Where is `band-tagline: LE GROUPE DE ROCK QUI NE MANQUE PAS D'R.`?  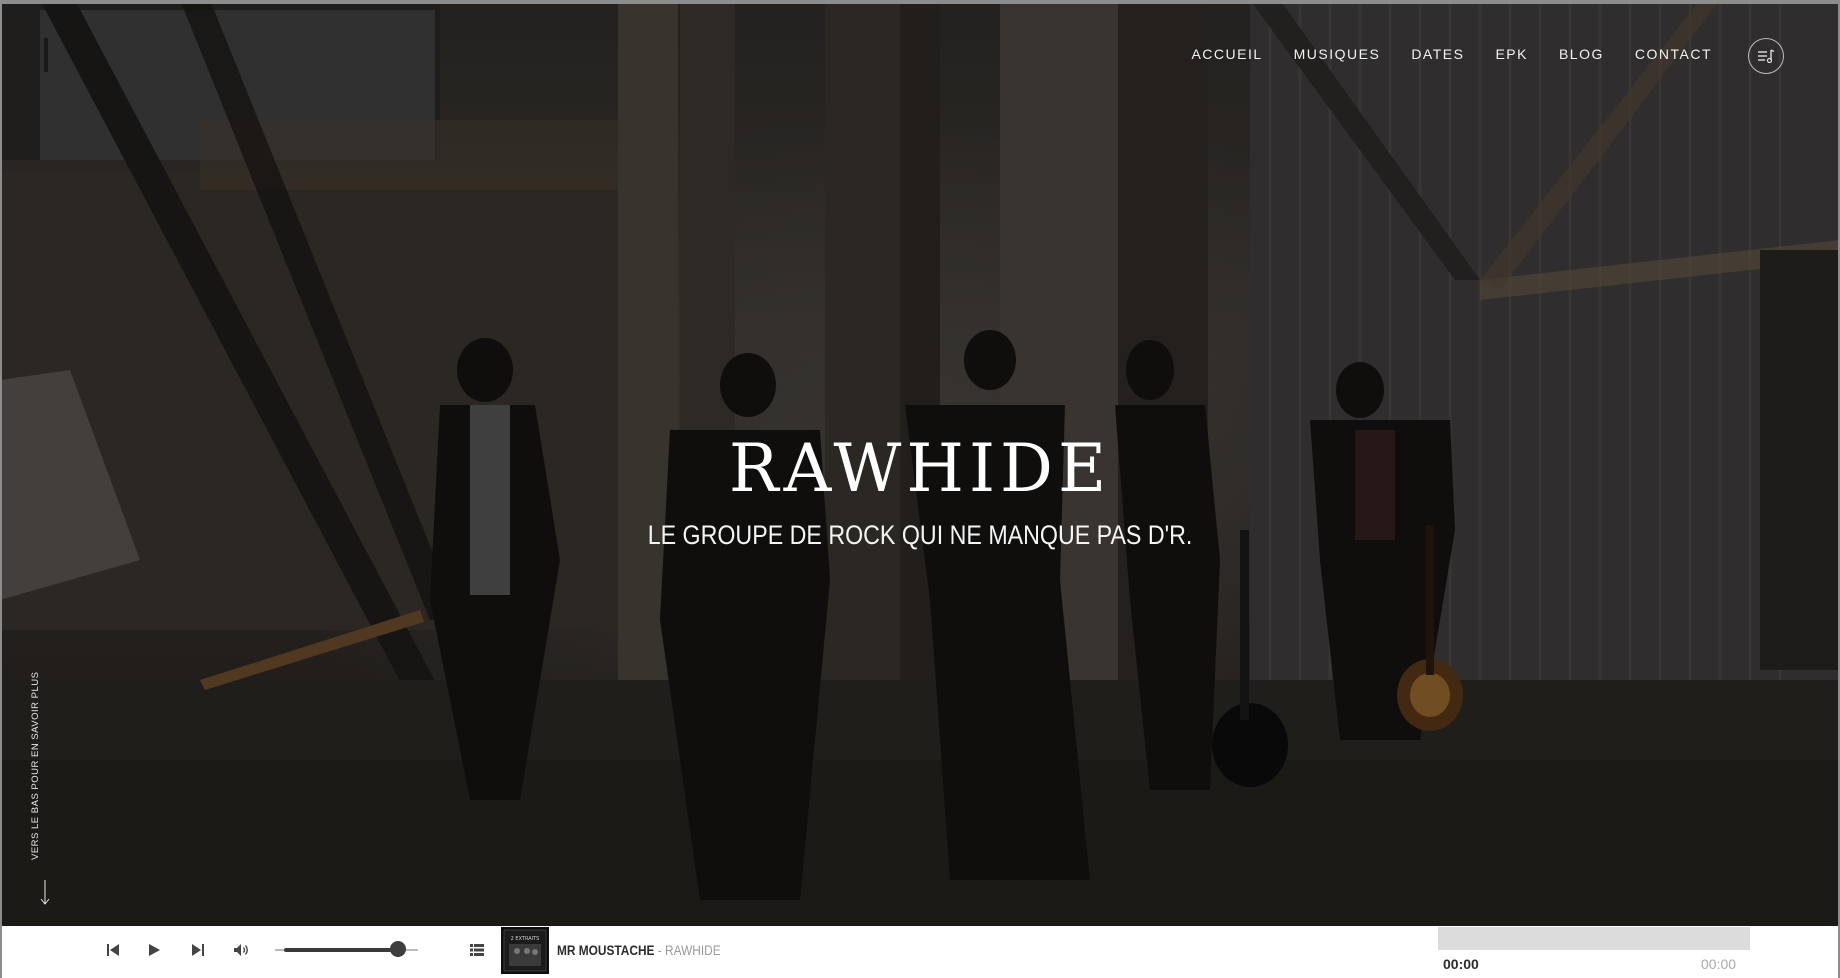 band-tagline: LE GROUPE DE ROCK QUI NE MANQUE PAS D'R. is located at coordinates (920, 535).